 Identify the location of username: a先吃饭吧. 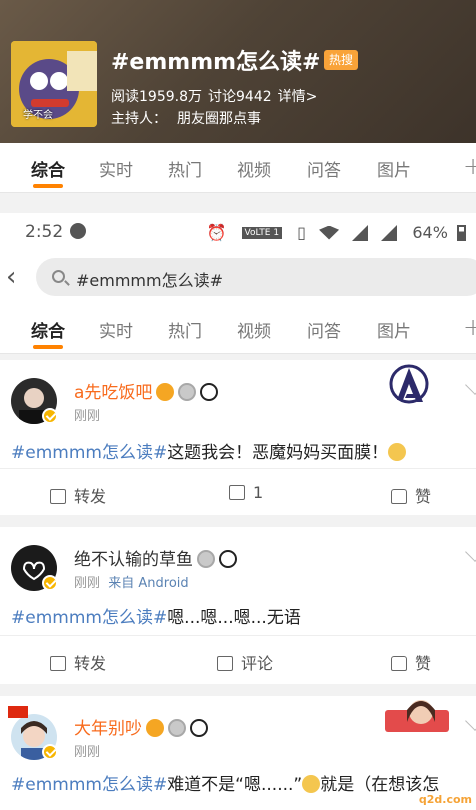
(146, 390).